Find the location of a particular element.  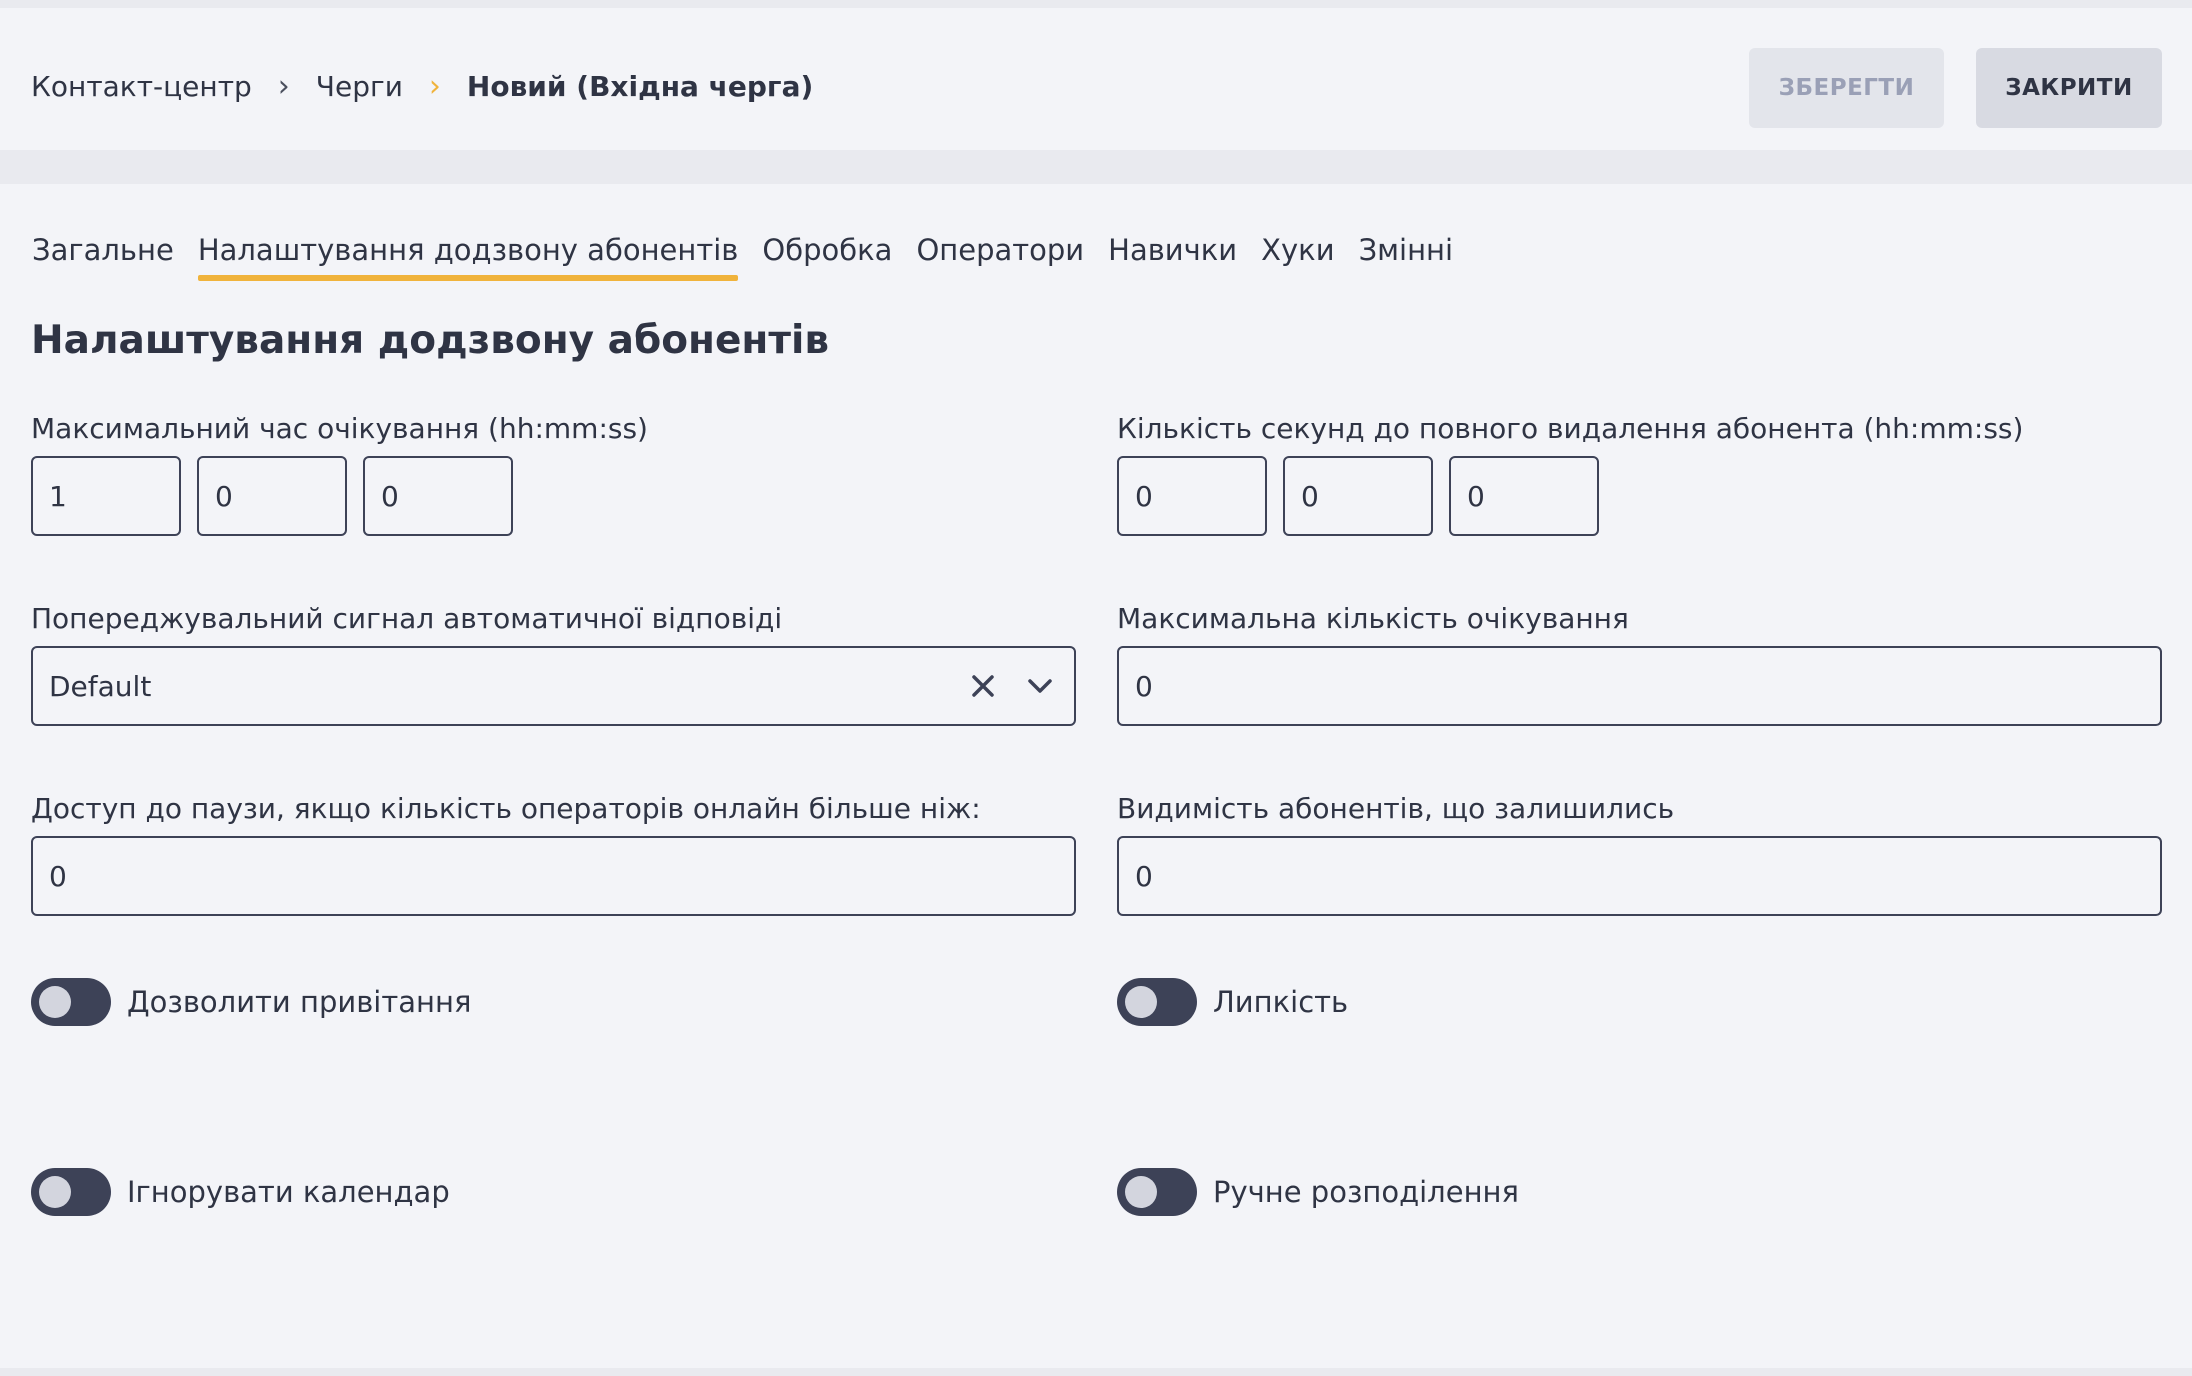

ignore-calendar-row: Ігнорувати календар is located at coordinates (240, 1192).